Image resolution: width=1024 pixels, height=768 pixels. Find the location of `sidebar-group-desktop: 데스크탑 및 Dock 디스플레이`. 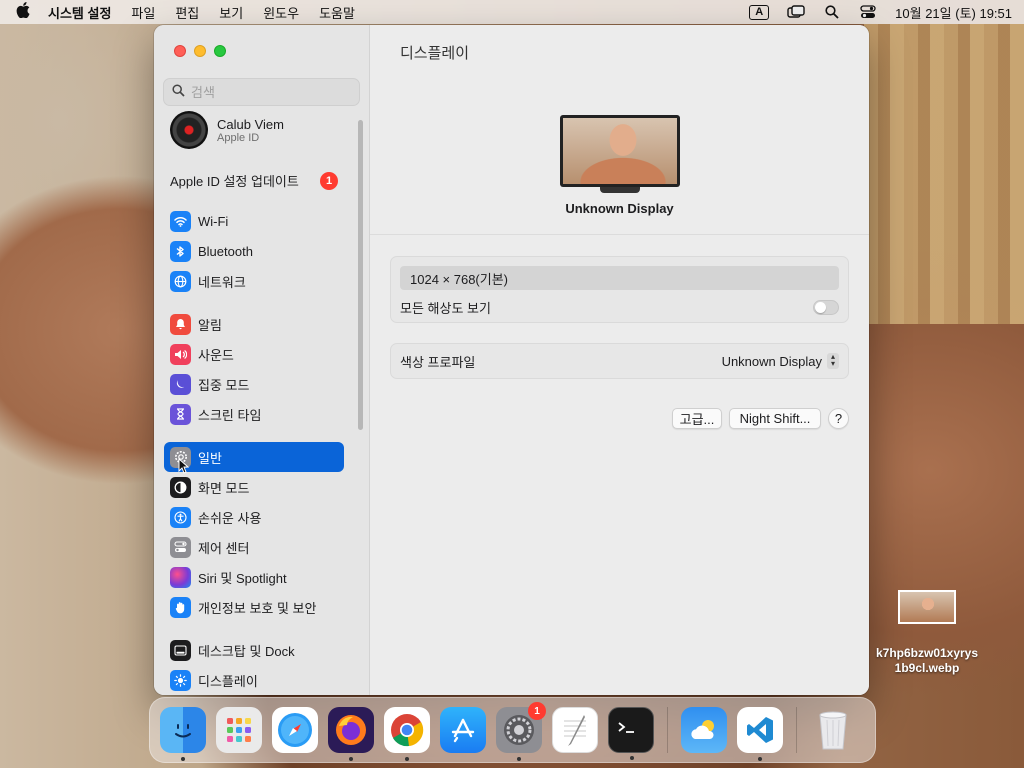

sidebar-group-desktop: 데스크탑 및 Dock 디스플레이 is located at coordinates (254, 665).